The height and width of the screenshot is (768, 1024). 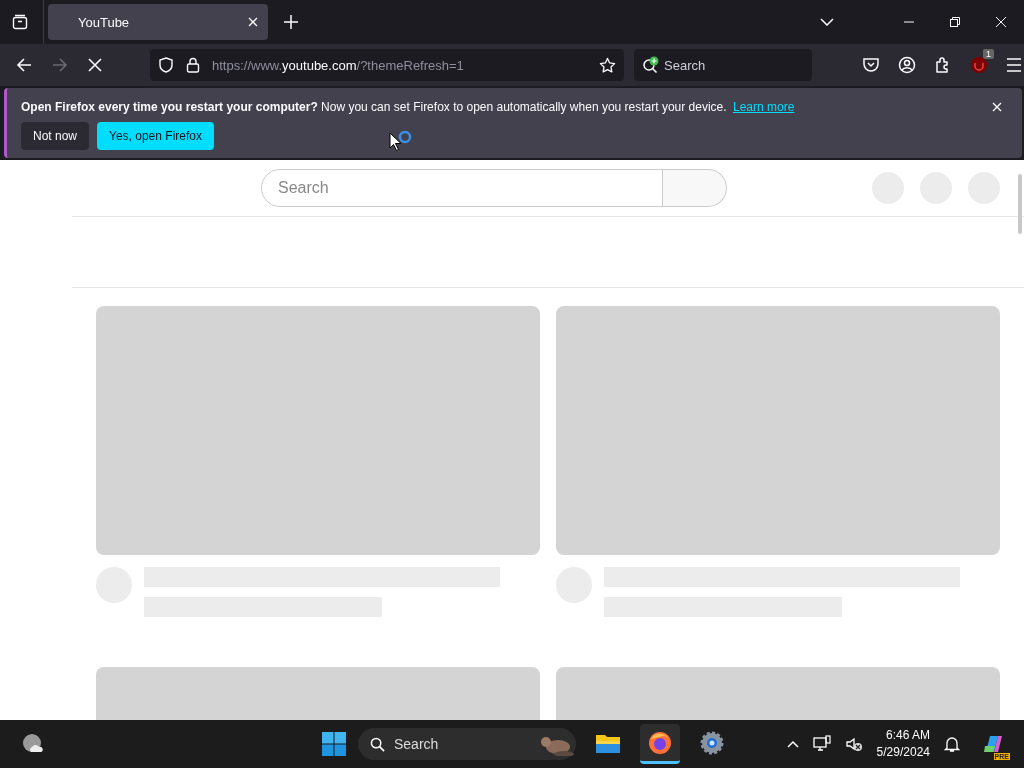 What do you see at coordinates (399, 65) in the screenshot?
I see `url-text: https://www.youtube.com/?themeRefresh=1` at bounding box center [399, 65].